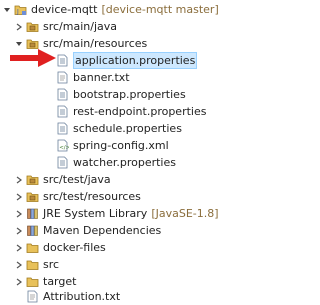  I want to click on tree-item-attribution-txt: Attribution.txt, so click(73, 296).